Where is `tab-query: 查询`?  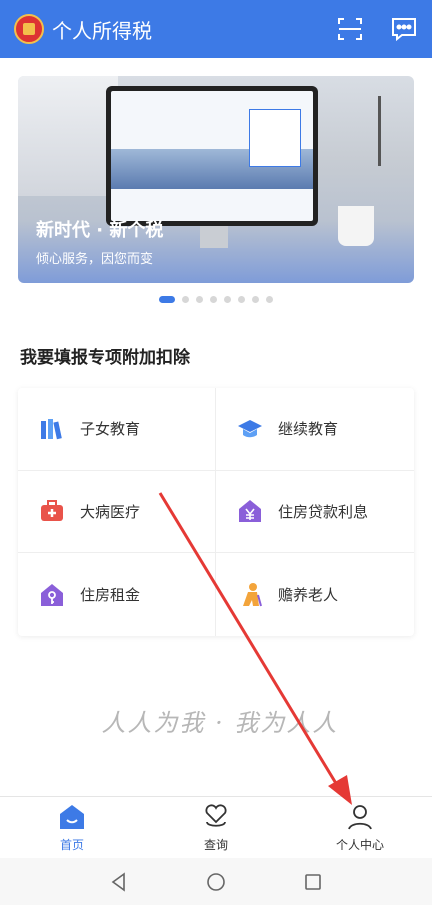 tab-query: 查询 is located at coordinates (216, 827).